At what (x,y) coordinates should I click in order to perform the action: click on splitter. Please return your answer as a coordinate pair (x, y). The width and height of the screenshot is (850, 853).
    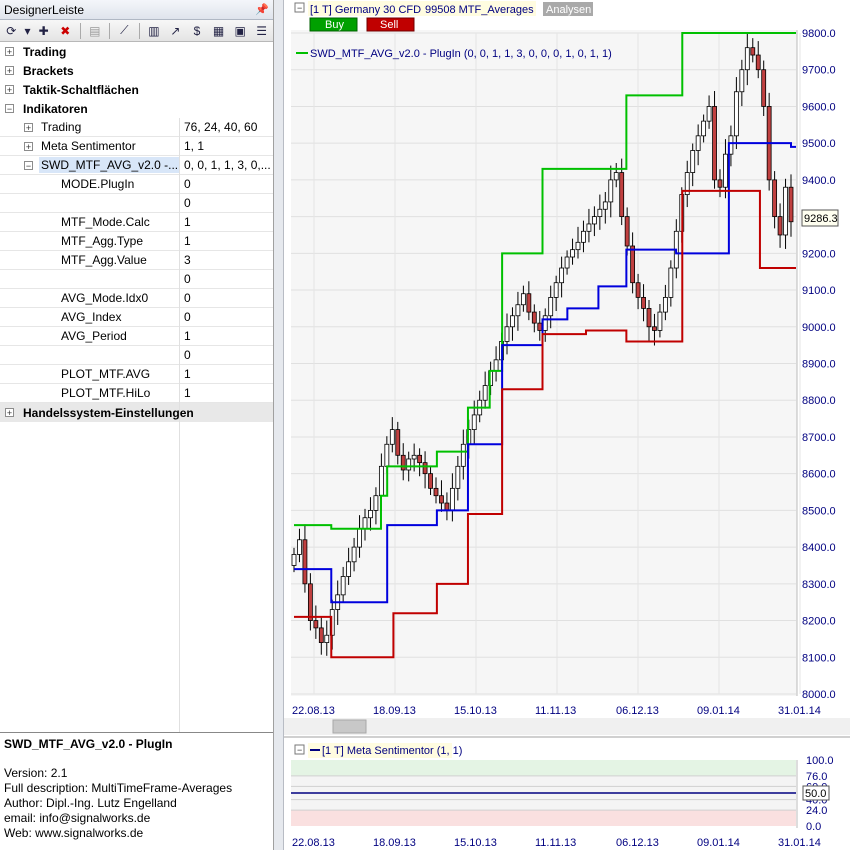
    Looking at the image, I should click on (279, 425).